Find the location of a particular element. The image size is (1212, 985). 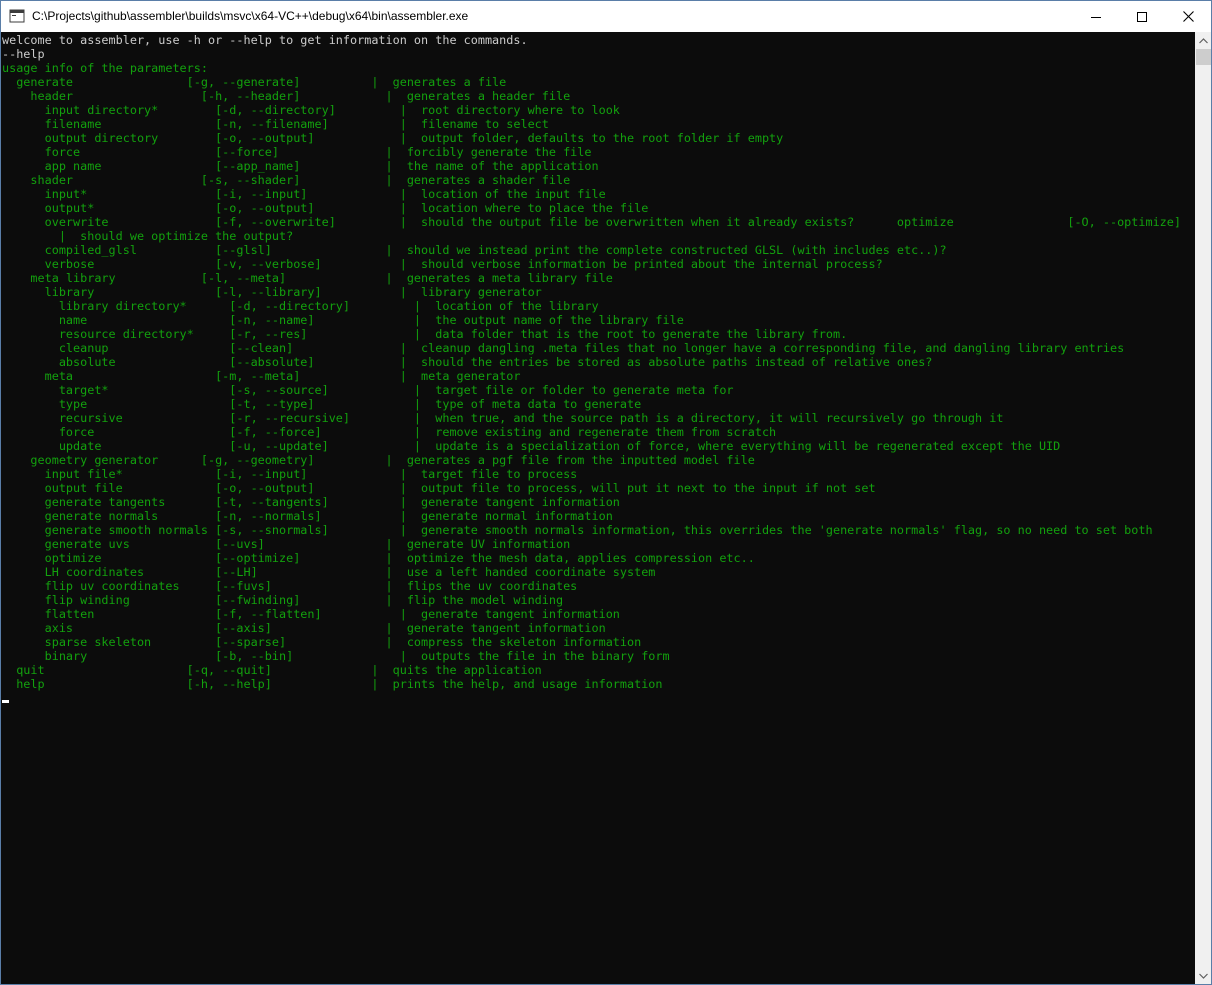

scroll-up-button is located at coordinates (1203, 40).